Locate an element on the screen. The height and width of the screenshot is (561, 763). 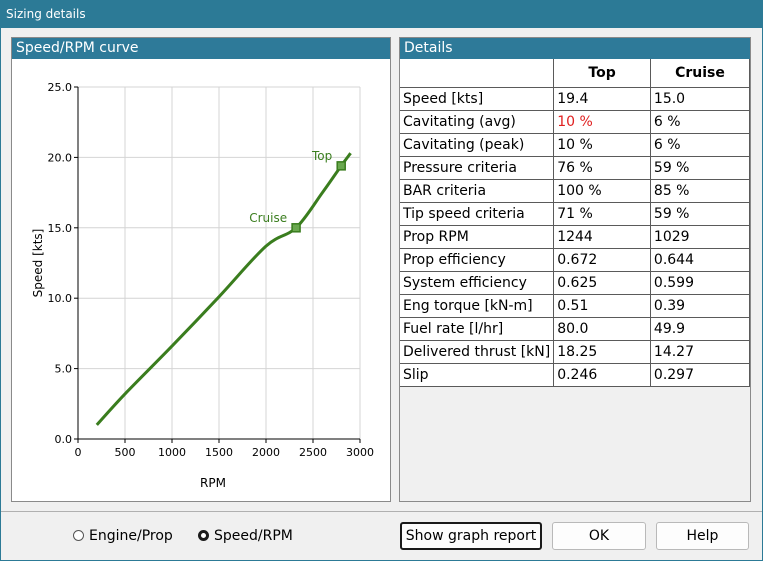
top-value: 0.51 is located at coordinates (602, 305).